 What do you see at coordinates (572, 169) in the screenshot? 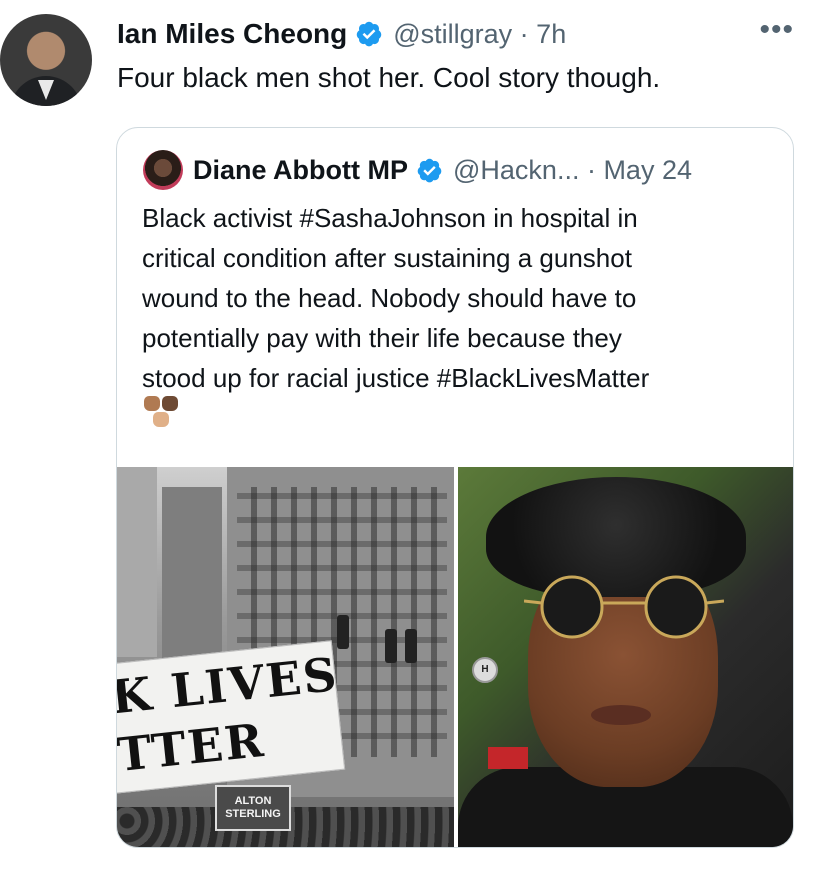
I see `quoted-author-handle-time: @Hackn... · May 24` at bounding box center [572, 169].